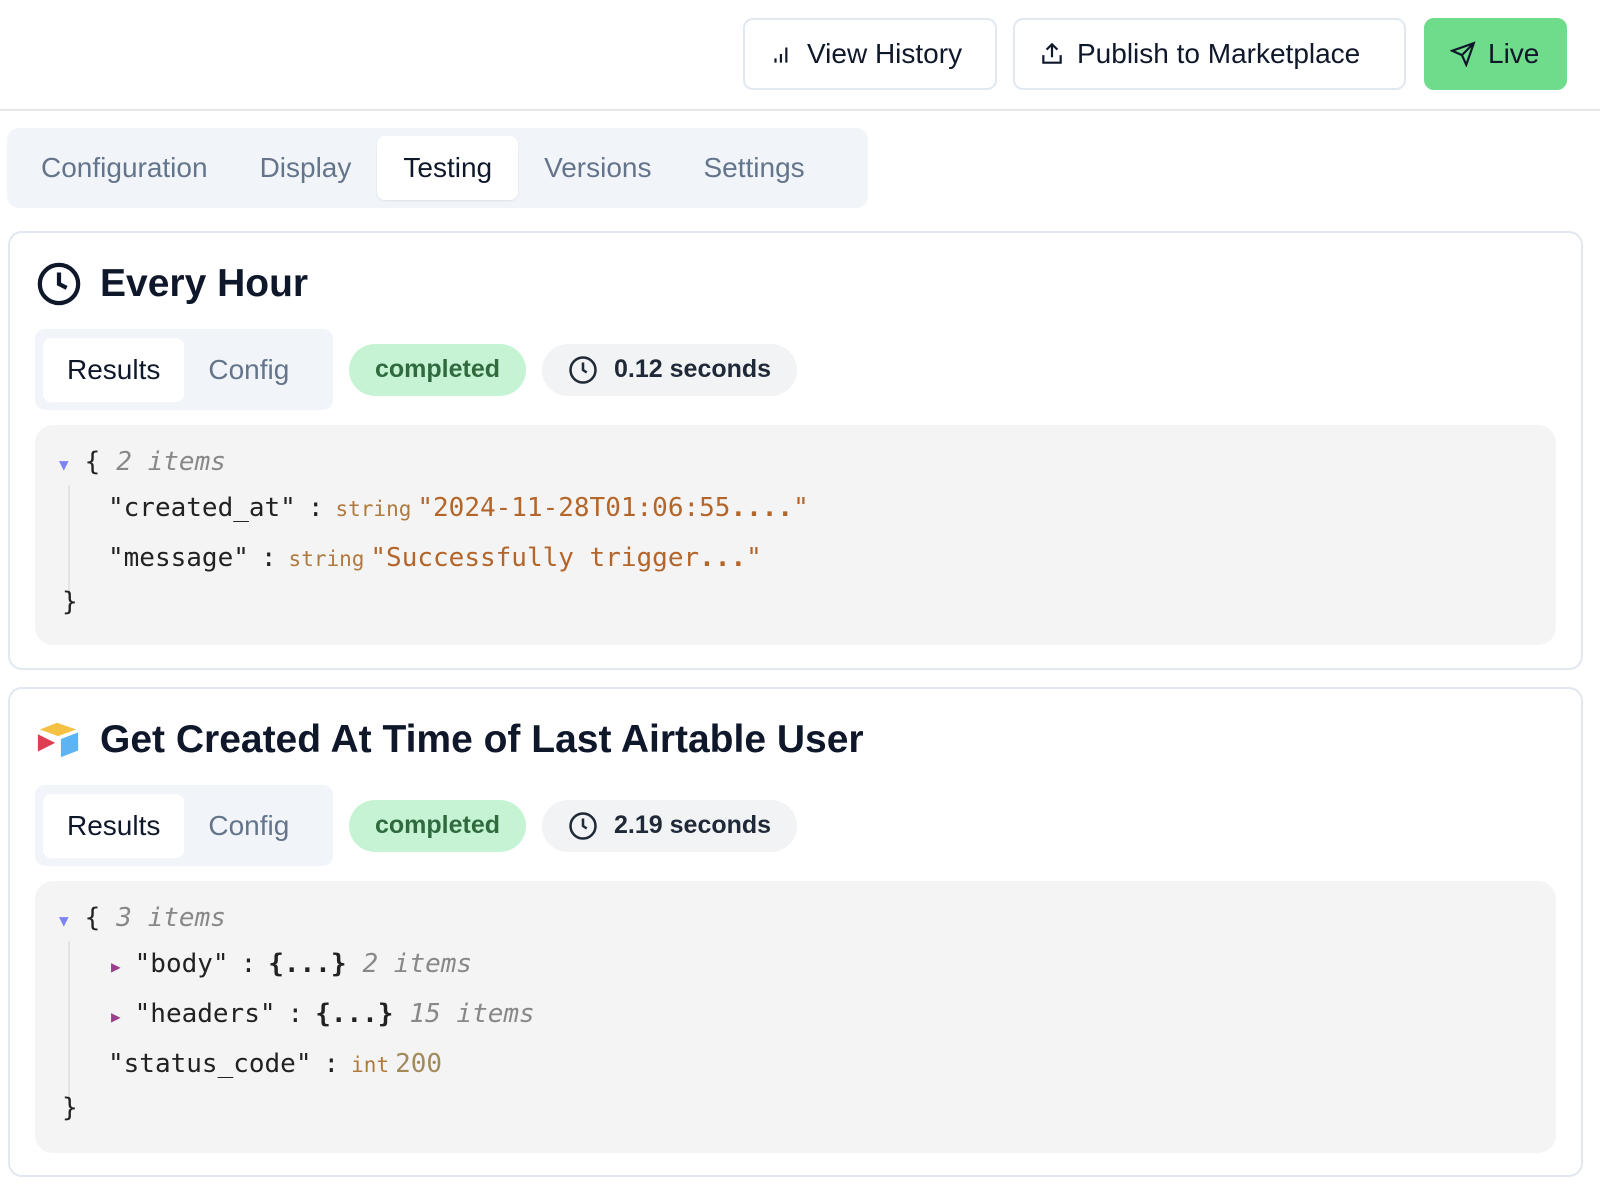  Describe the element at coordinates (535, 558) in the screenshot. I see `value: "Successfully trigger` at that location.